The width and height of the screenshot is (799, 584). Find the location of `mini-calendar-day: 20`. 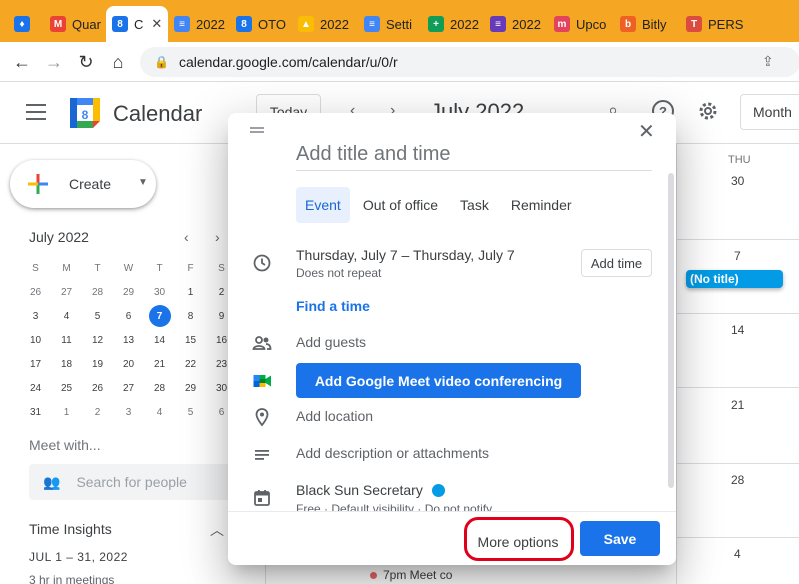

mini-calendar-day: 20 is located at coordinates (128, 364).